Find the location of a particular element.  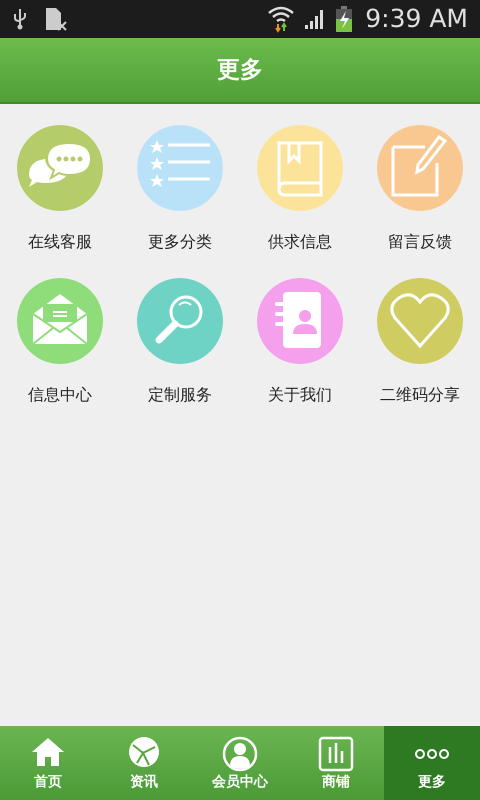

nav-tab: 更多 is located at coordinates (432, 763).